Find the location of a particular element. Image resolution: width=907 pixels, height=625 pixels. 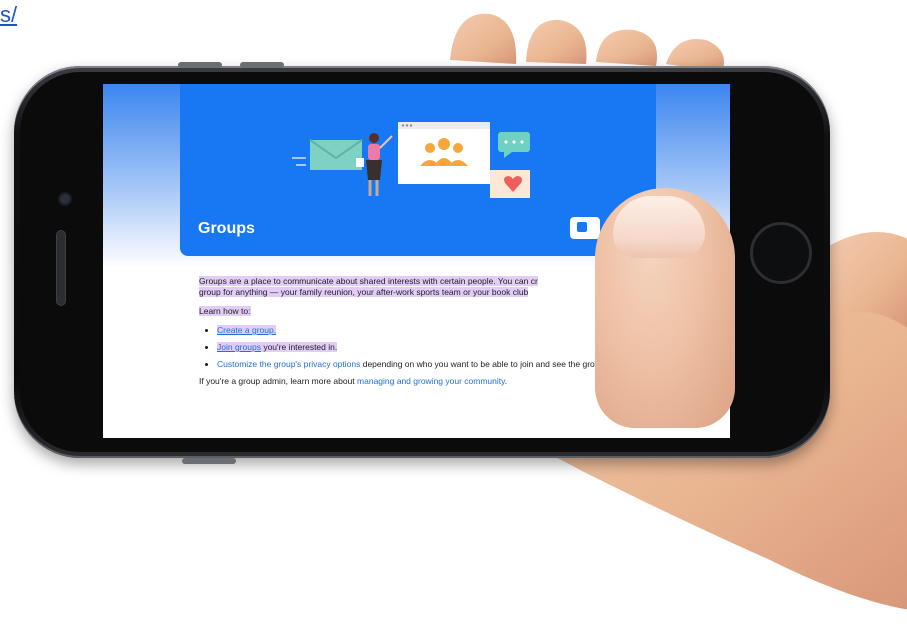

envelope-icon is located at coordinates (327, 154).